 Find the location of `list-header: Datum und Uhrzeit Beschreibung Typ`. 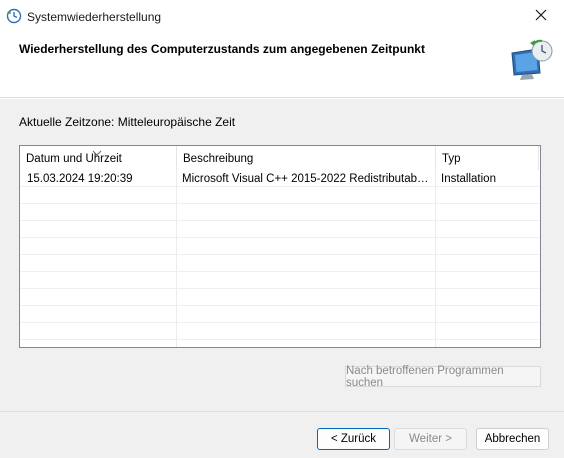

list-header: Datum und Uhrzeit Beschreibung Typ is located at coordinates (280, 158).